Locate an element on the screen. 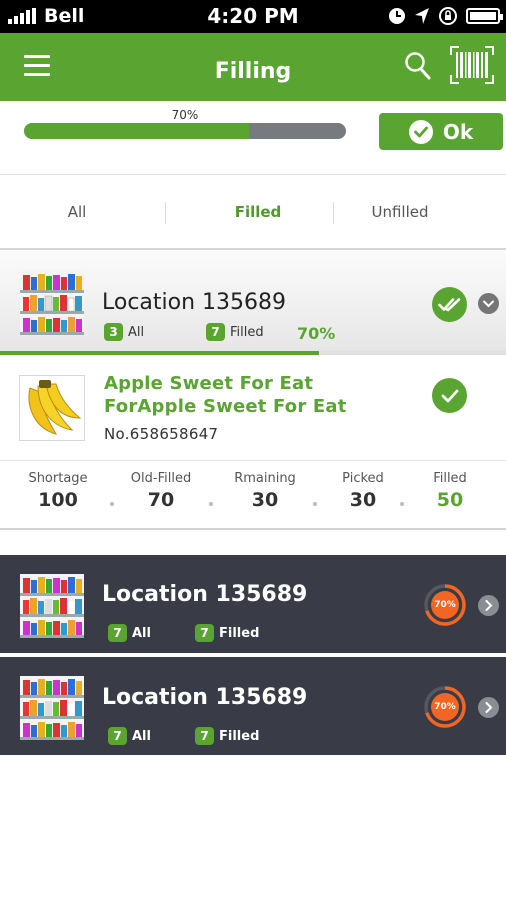  tab-divider is located at coordinates (165, 213).